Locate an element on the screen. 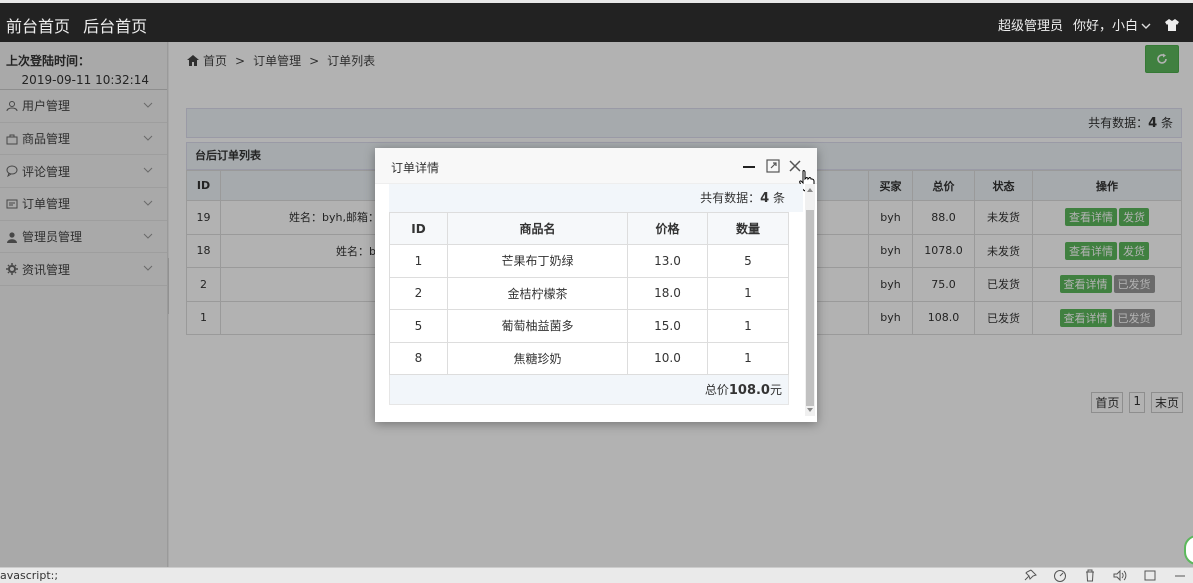 The image size is (1193, 583). column-header-product: 商品名 is located at coordinates (537, 228).